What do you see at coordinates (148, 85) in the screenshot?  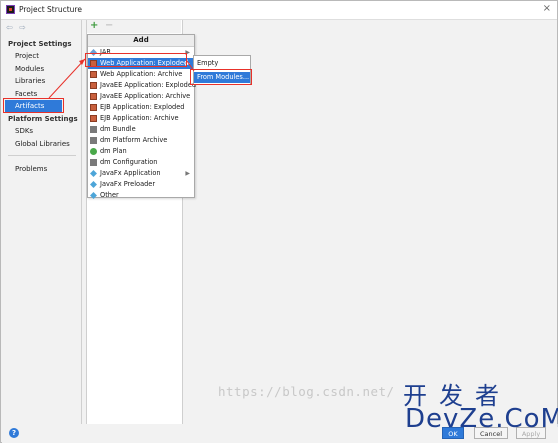 I see `menu-item-label: JavaEE Application: Exploded` at bounding box center [148, 85].